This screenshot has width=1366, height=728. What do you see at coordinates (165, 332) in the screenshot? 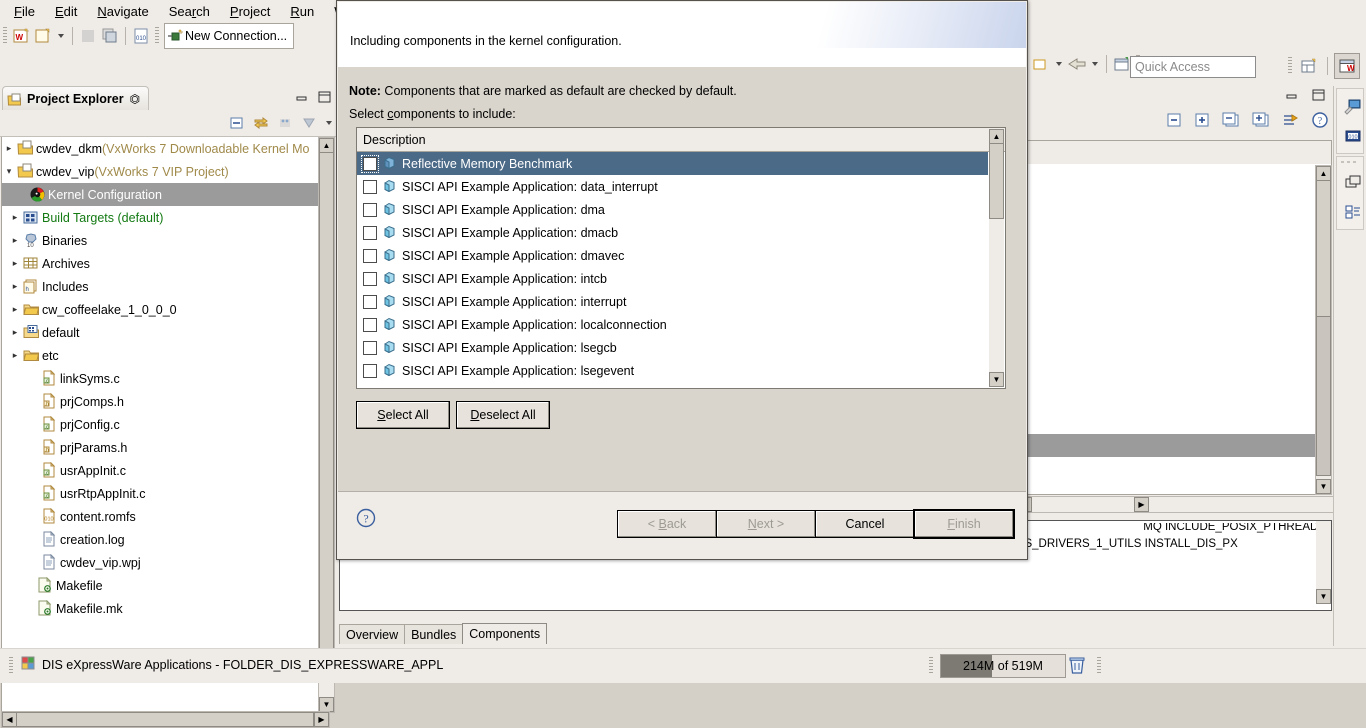
I see `tree-item-default: ▸default` at bounding box center [165, 332].